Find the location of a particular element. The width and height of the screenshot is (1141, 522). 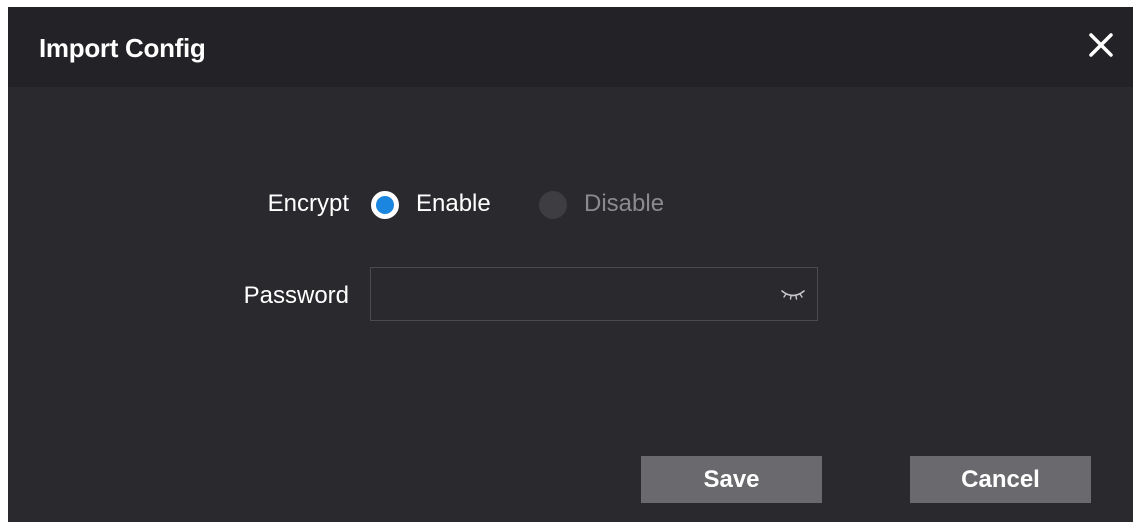

dialog-title: Import Config is located at coordinates (122, 48).